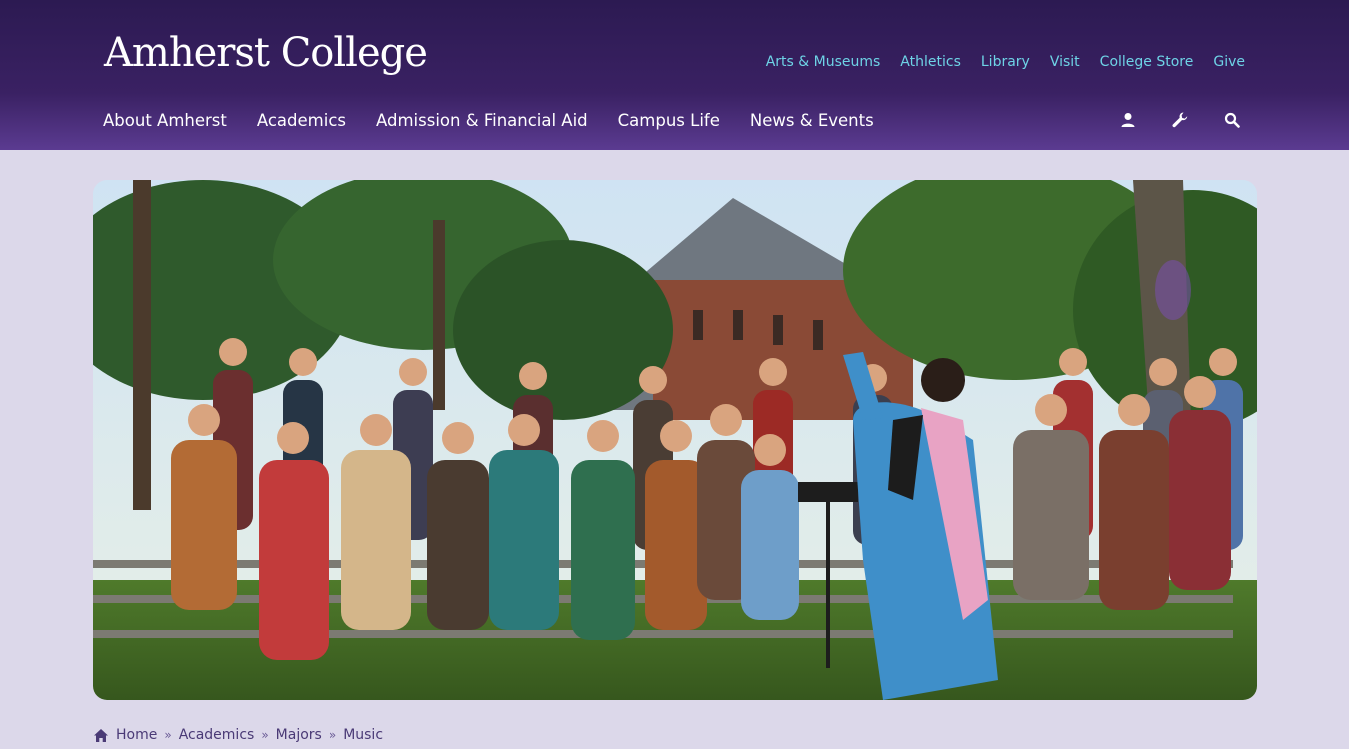 Image resolution: width=1349 pixels, height=749 pixels. Describe the element at coordinates (812, 120) in the screenshot. I see `nav-item-news-events: News & Events` at that location.